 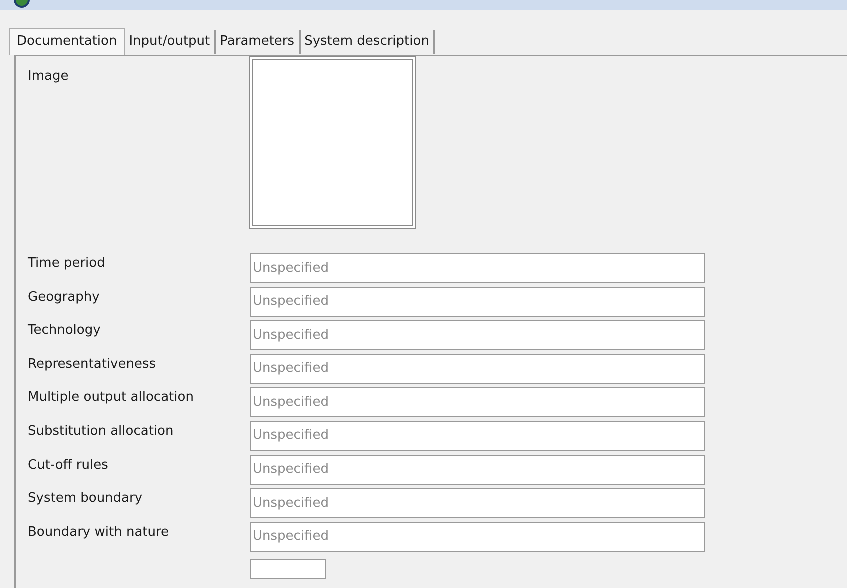 What do you see at coordinates (101, 431) in the screenshot?
I see `field-label: Substitution allocation` at bounding box center [101, 431].